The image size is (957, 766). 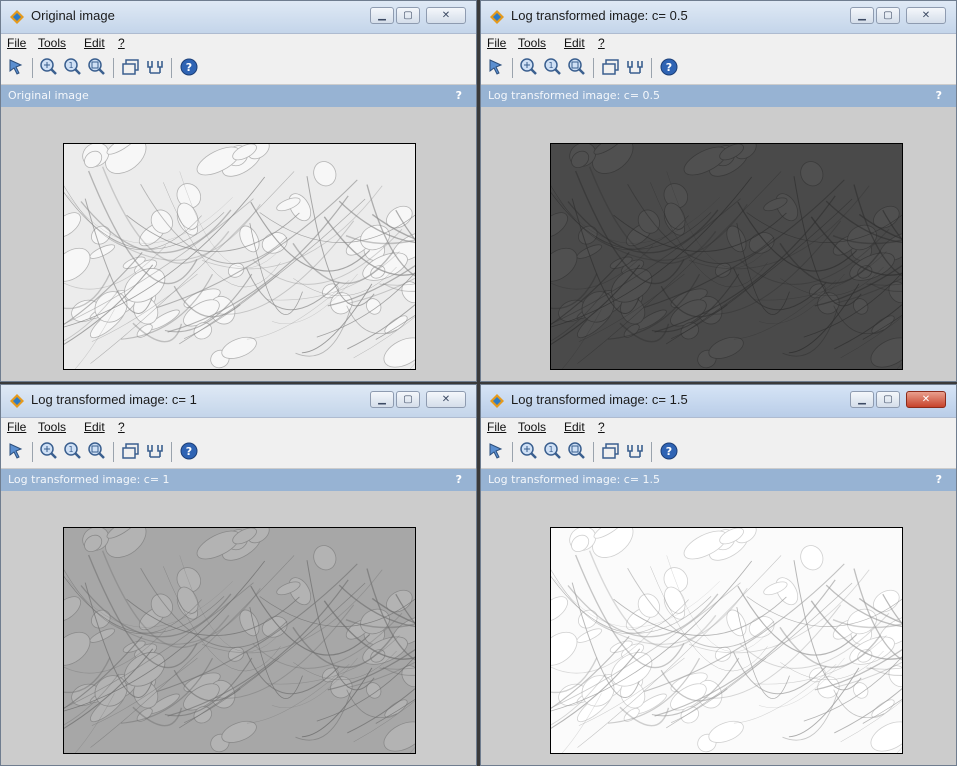 I want to click on title-bar: Log transformed image: c= 1 ▁ ▢ ✕, so click(x=238, y=401).